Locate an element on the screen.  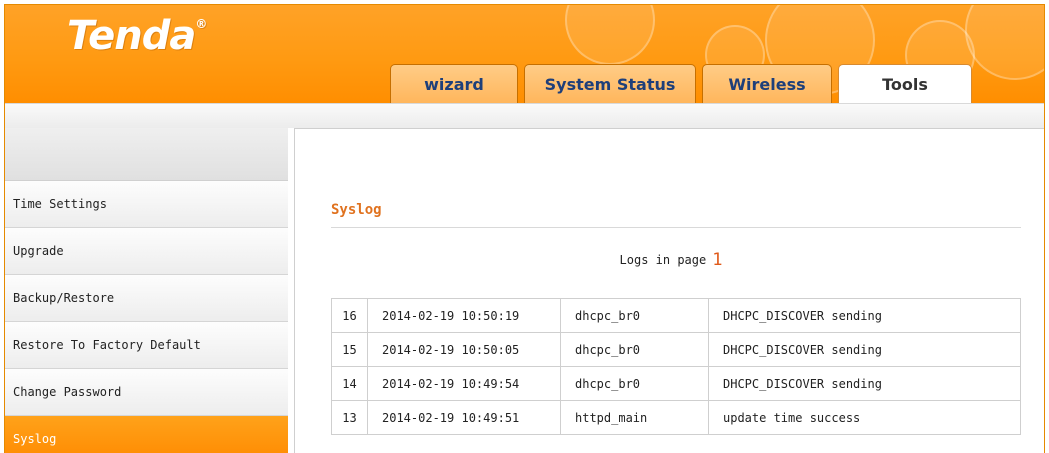
sidebar-item-upgrade: Upgrade is located at coordinates (146, 251).